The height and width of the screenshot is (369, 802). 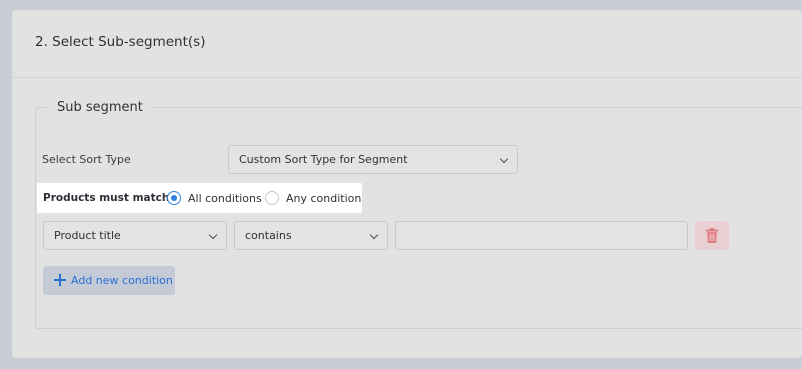 I want to click on add-new-condition-label: Add new condition, so click(x=122, y=280).